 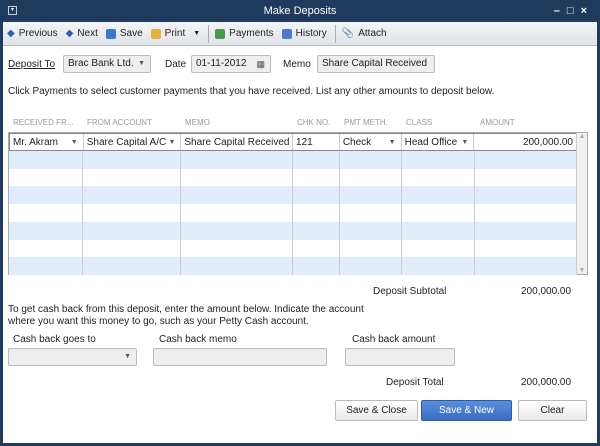 I want to click on chevron-down-icon: ▼, so click(x=196, y=33).